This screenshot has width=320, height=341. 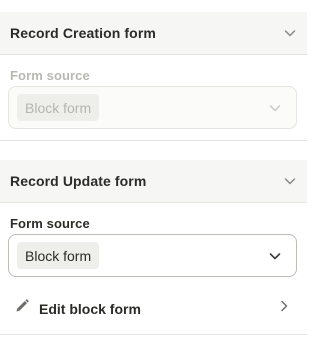 What do you see at coordinates (78, 181) in the screenshot?
I see `record-update-title: Record Update form` at bounding box center [78, 181].